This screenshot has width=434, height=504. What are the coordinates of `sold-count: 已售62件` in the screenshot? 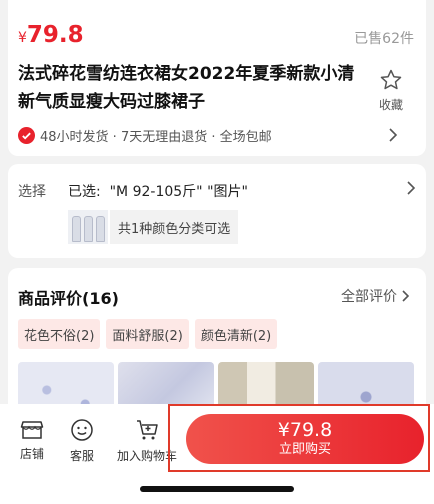 It's located at (384, 39).